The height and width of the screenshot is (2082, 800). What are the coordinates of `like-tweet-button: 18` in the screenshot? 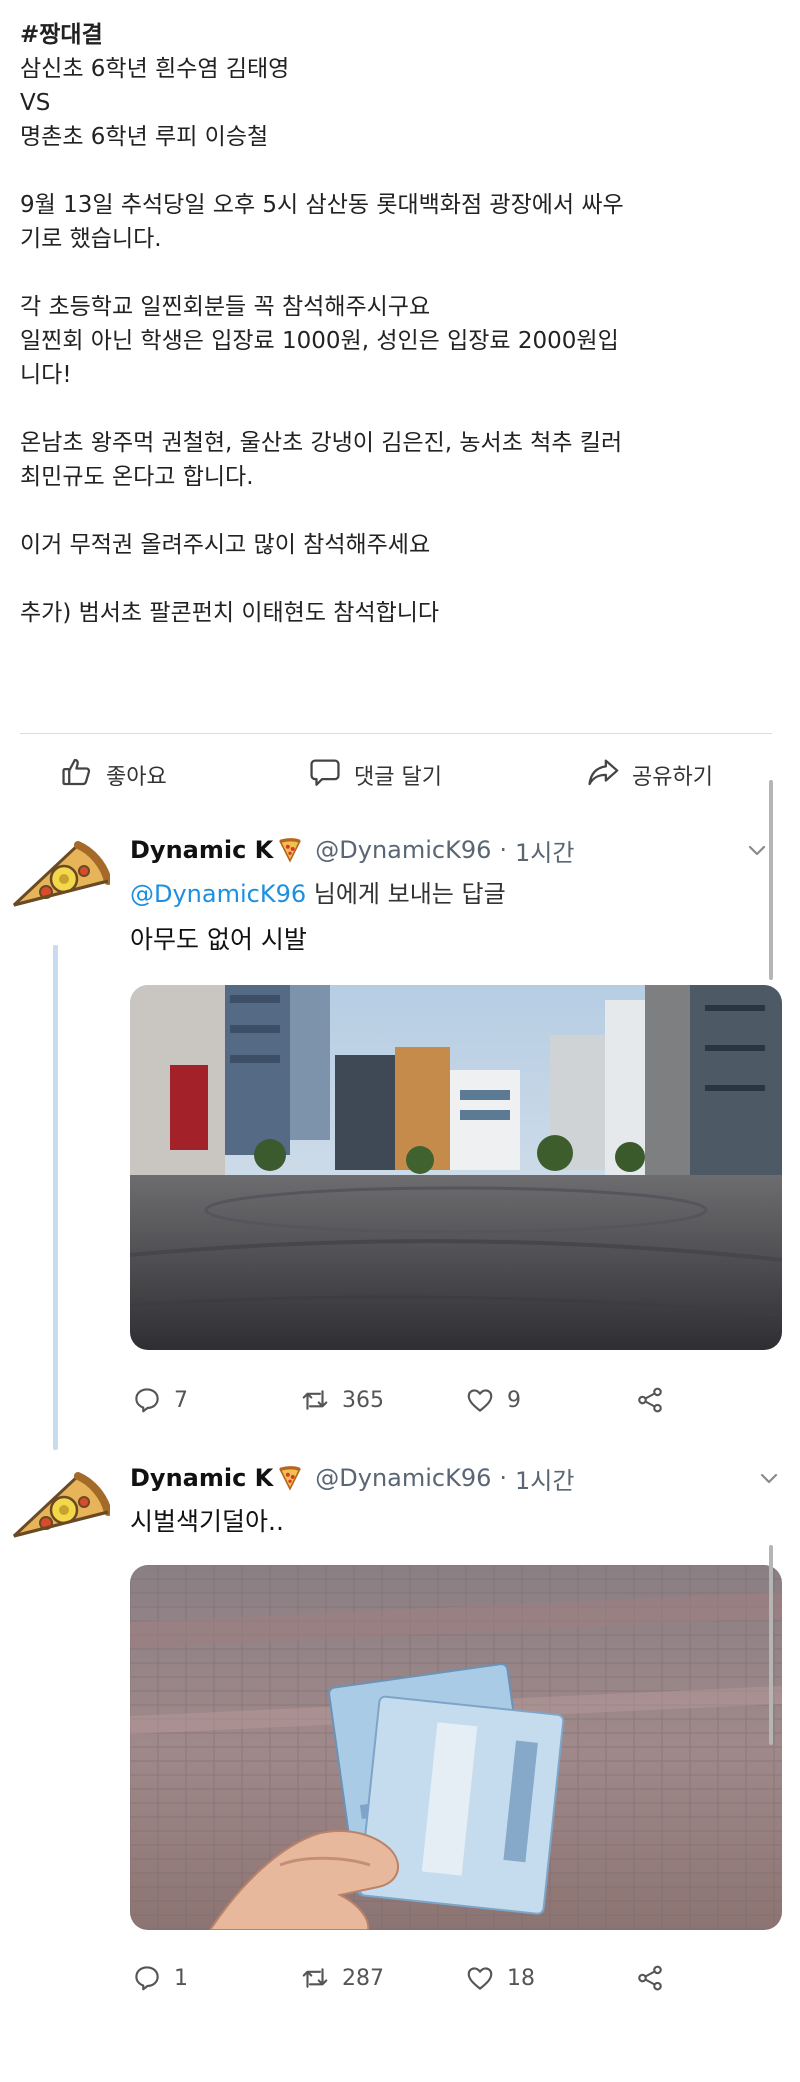 It's located at (500, 1978).